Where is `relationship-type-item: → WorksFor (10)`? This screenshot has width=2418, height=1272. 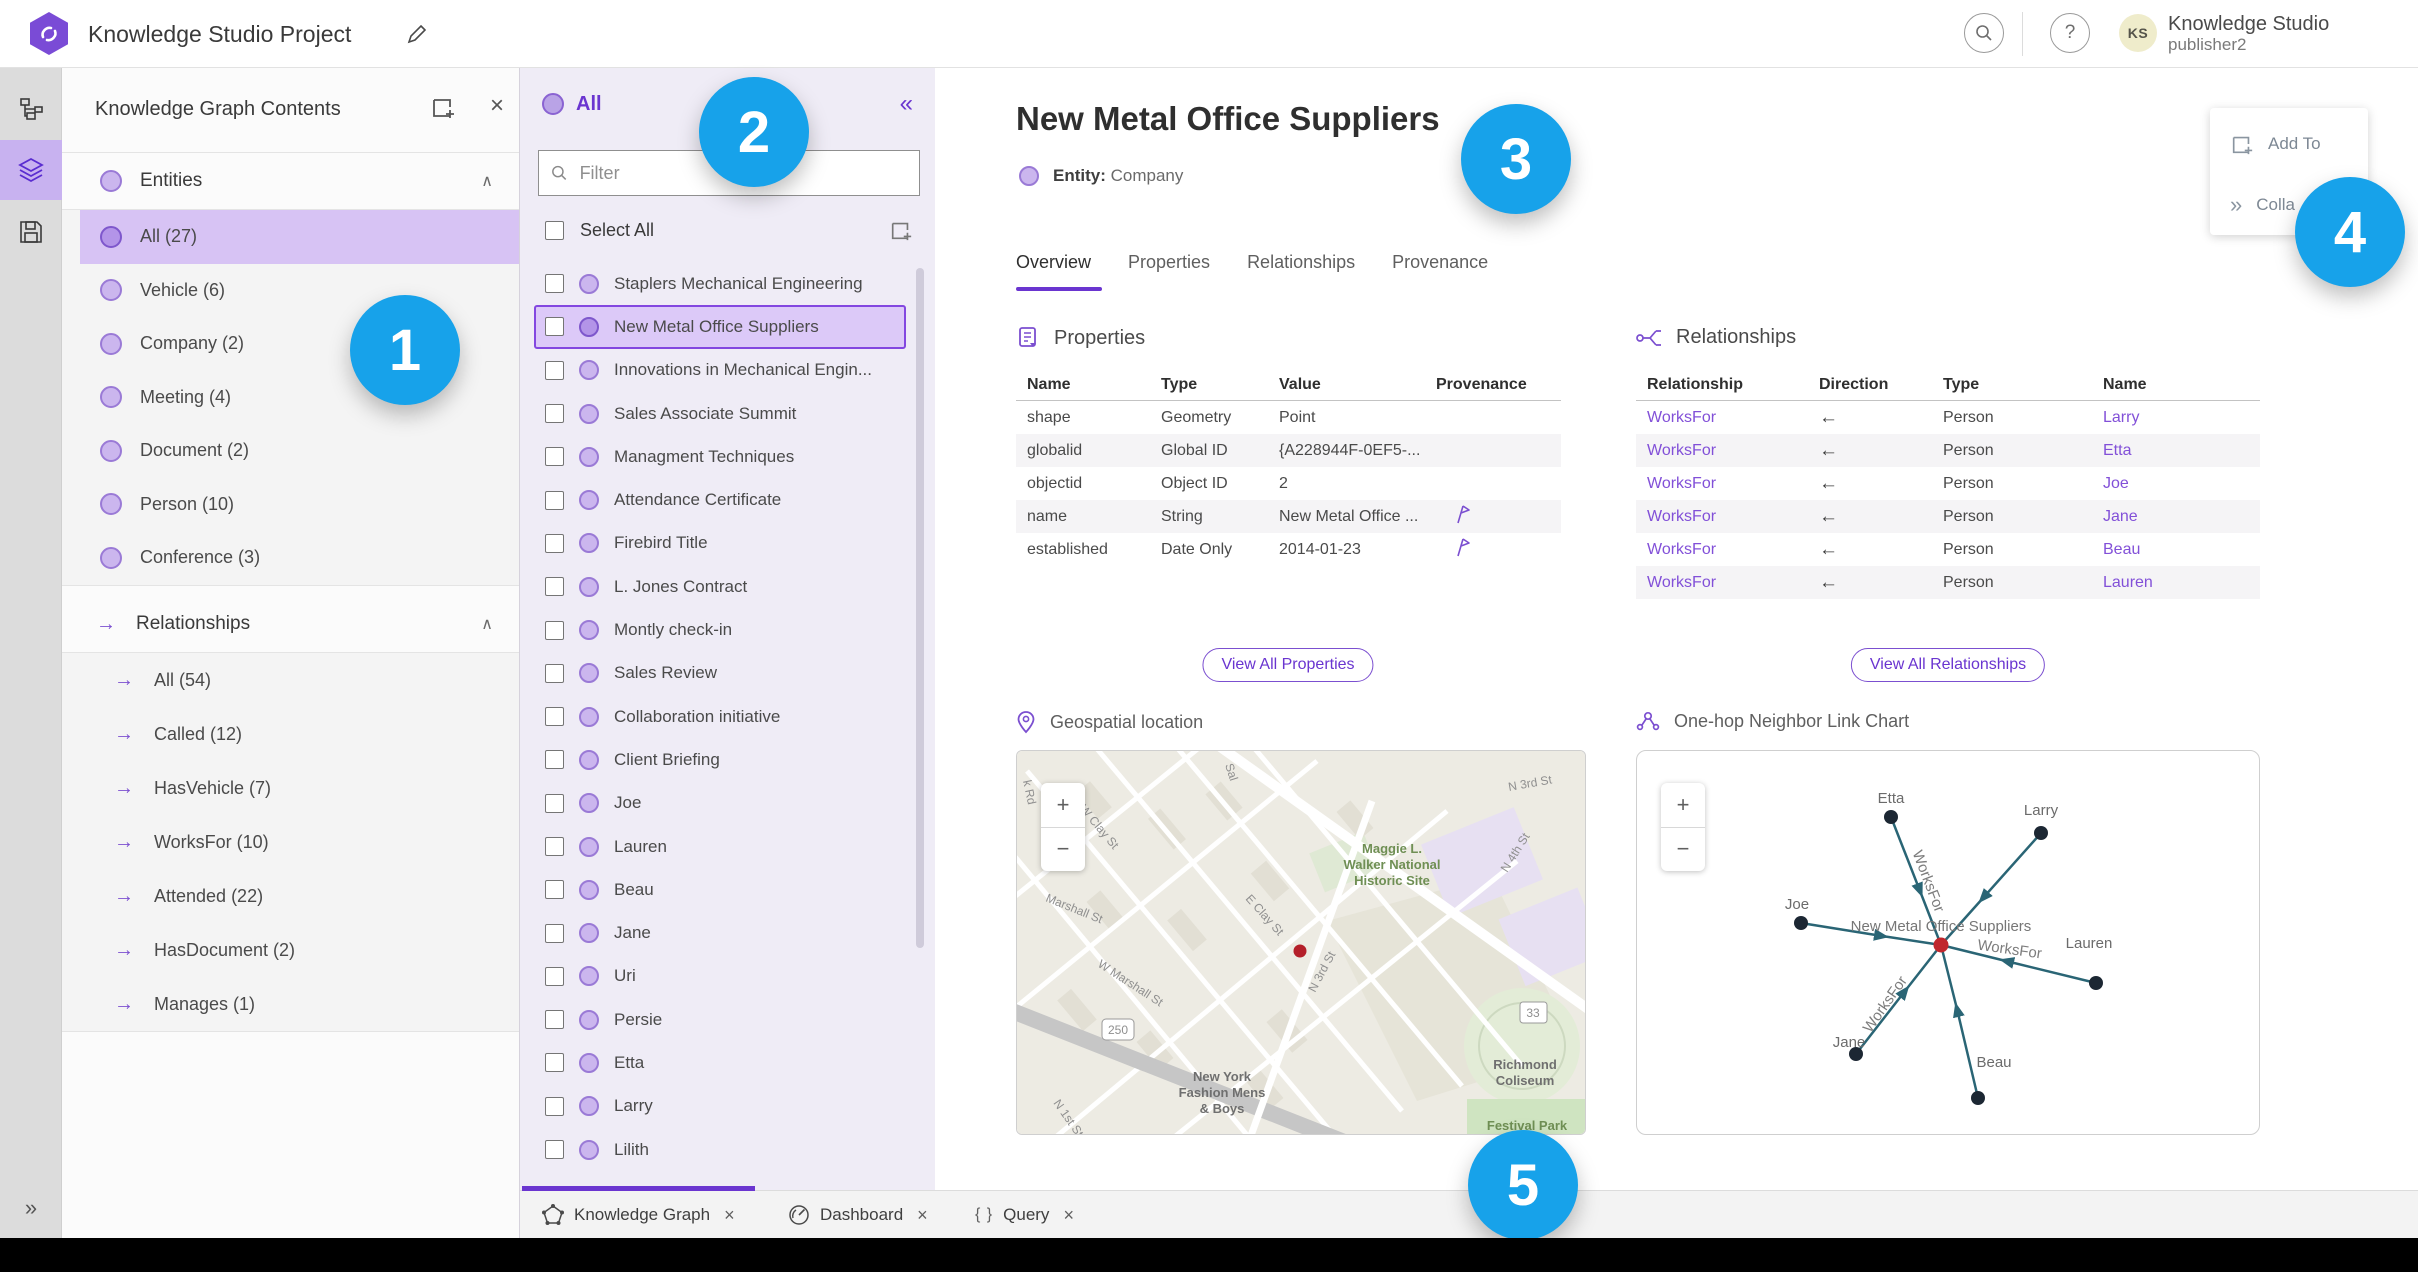 relationship-type-item: → WorksFor (10) is located at coordinates (299, 842).